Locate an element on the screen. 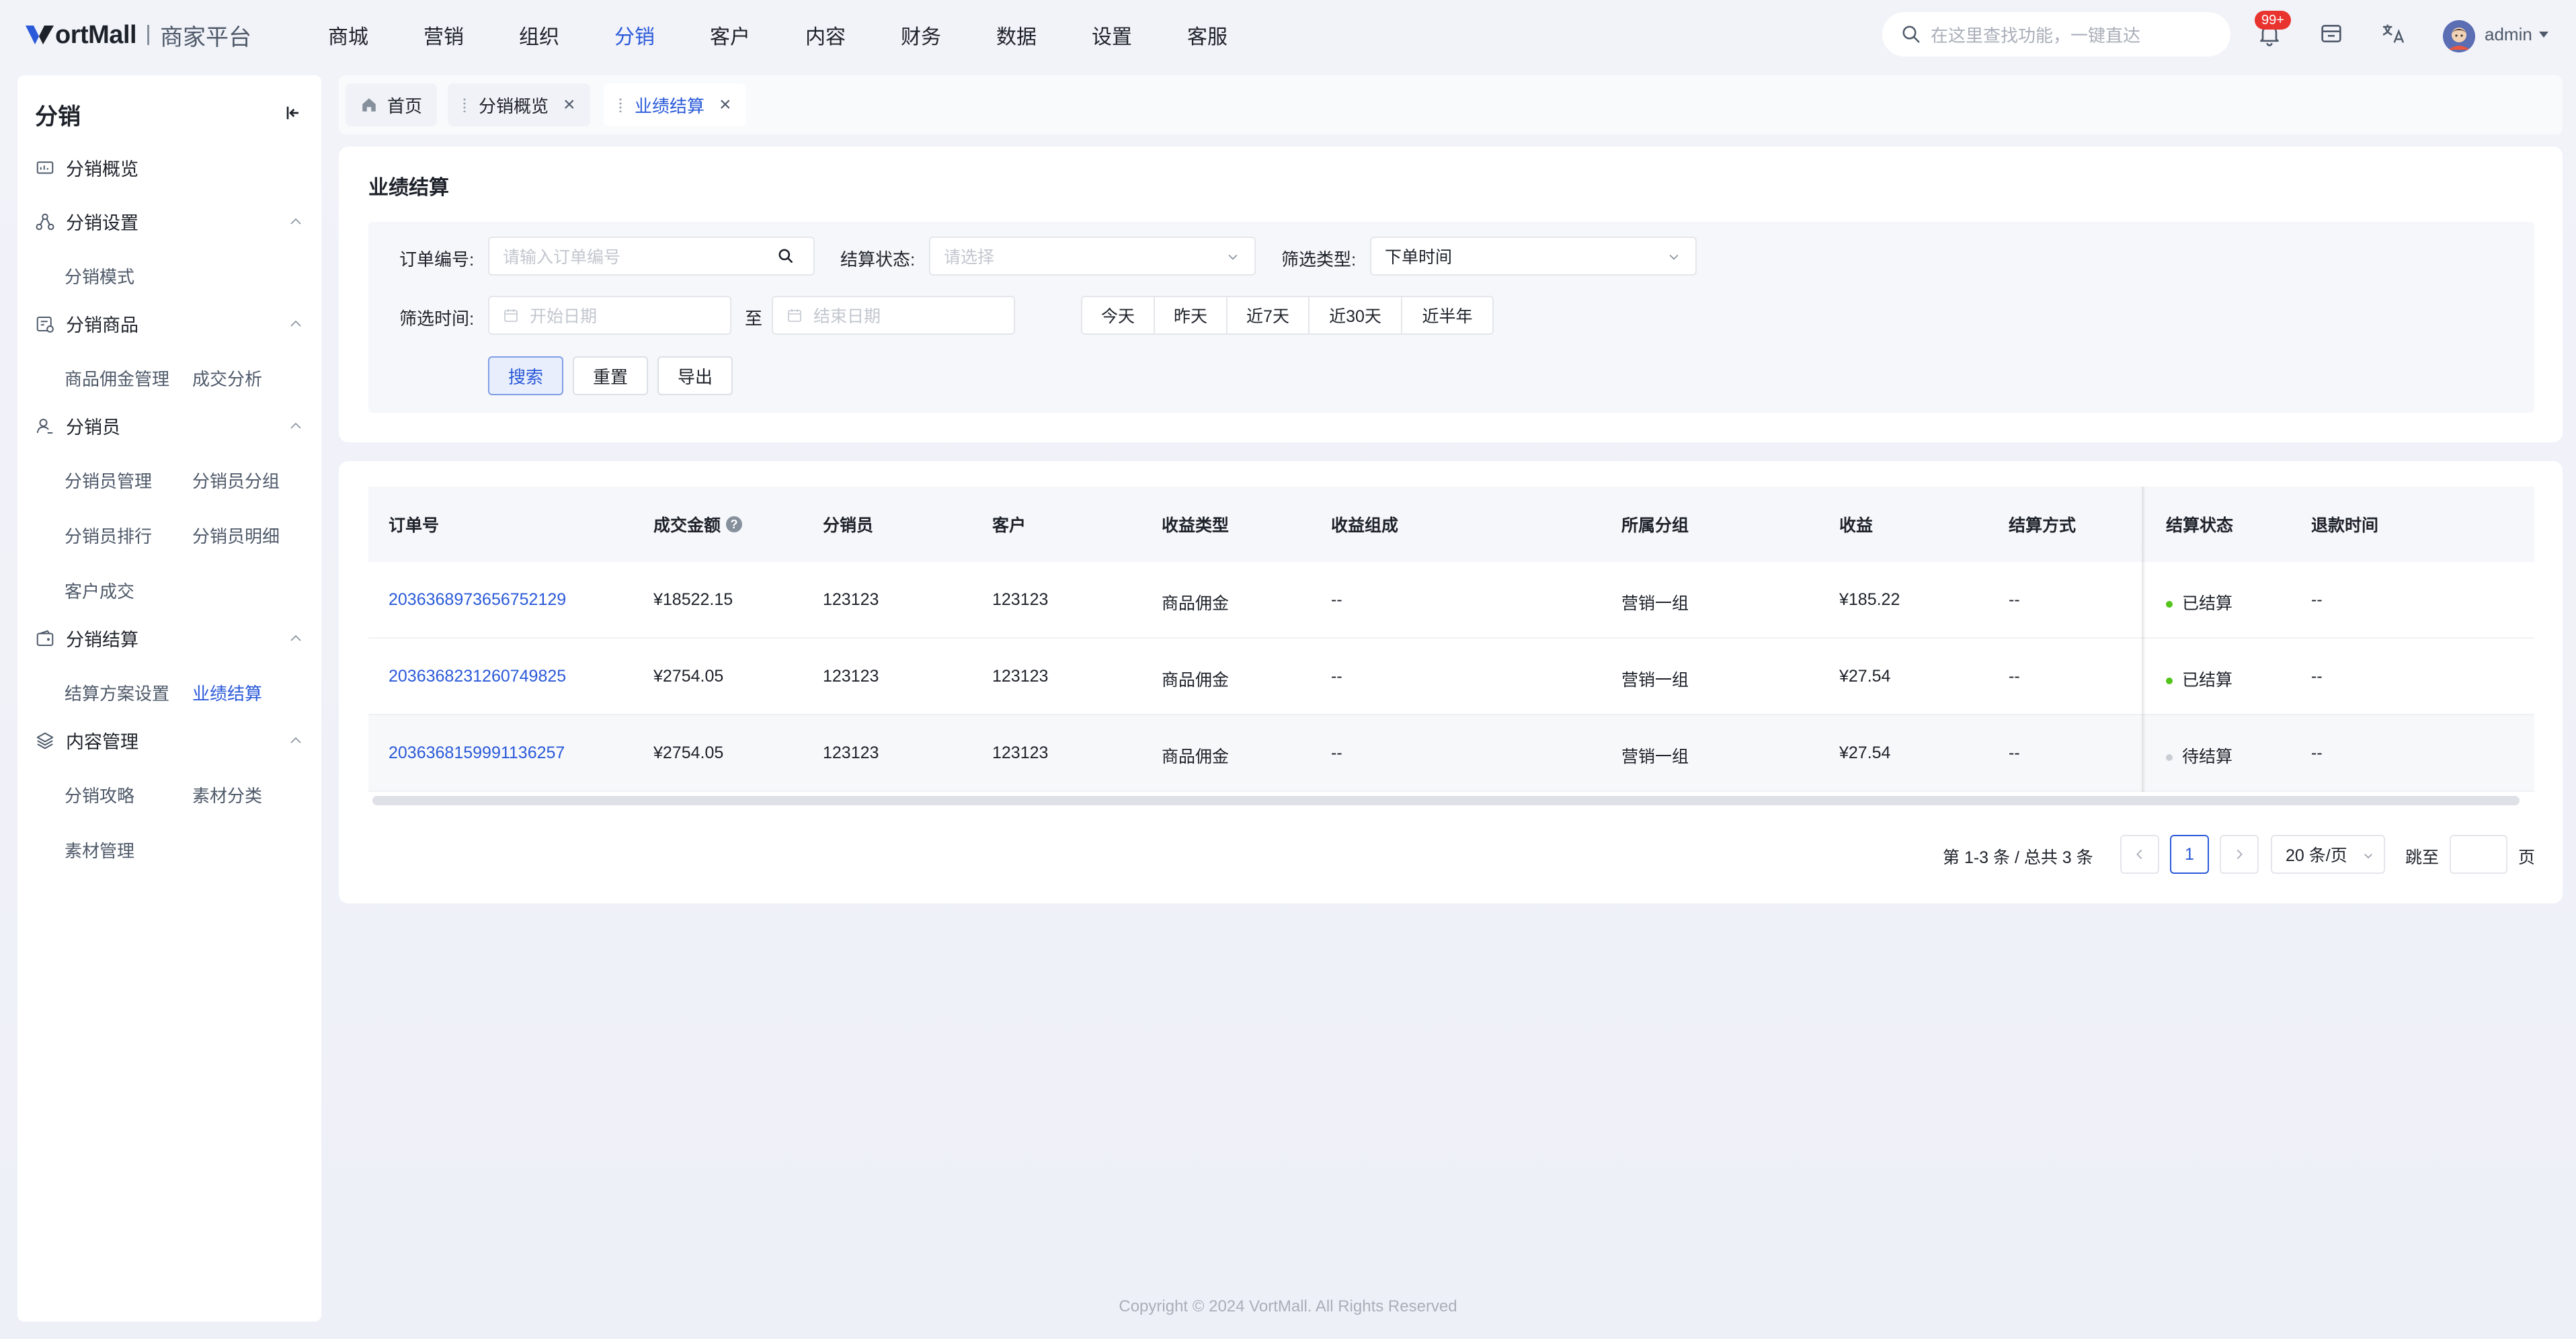  column-group: 所属分组 is located at coordinates (1655, 526).